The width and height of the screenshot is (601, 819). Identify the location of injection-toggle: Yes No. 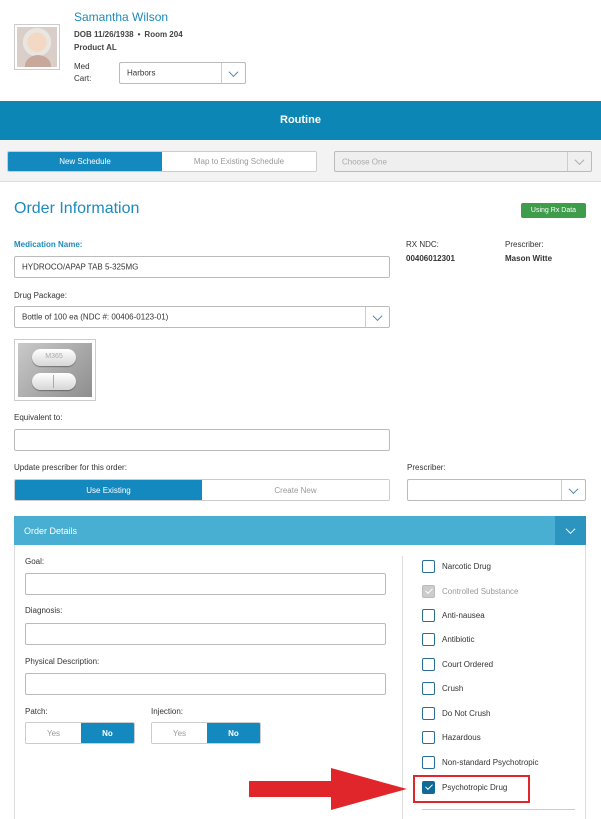
(206, 733).